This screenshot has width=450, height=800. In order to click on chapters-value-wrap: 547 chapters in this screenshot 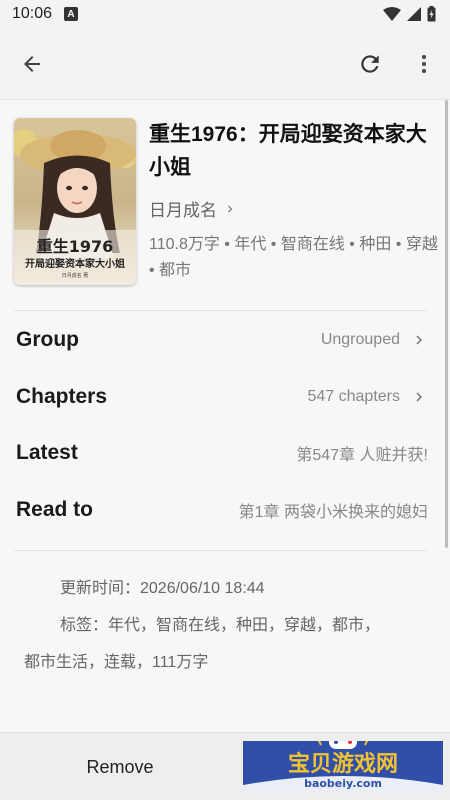, I will do `click(367, 397)`.